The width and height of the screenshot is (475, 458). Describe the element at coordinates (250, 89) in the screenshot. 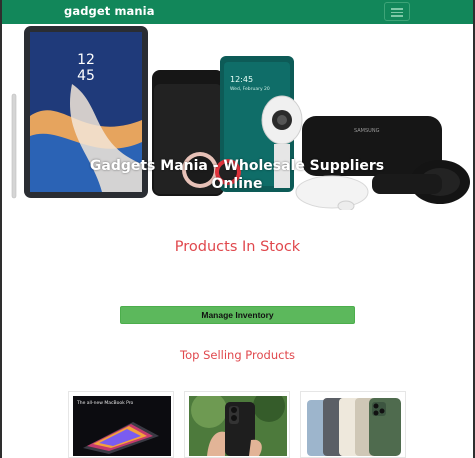

I see `svg-text: Wed, February 20` at that location.